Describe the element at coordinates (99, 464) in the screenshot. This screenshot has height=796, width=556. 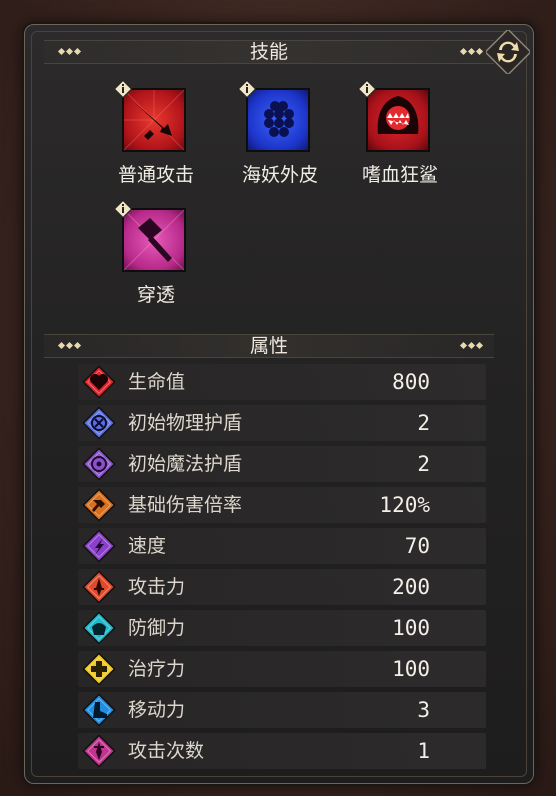
I see `magic-shield-icon` at that location.